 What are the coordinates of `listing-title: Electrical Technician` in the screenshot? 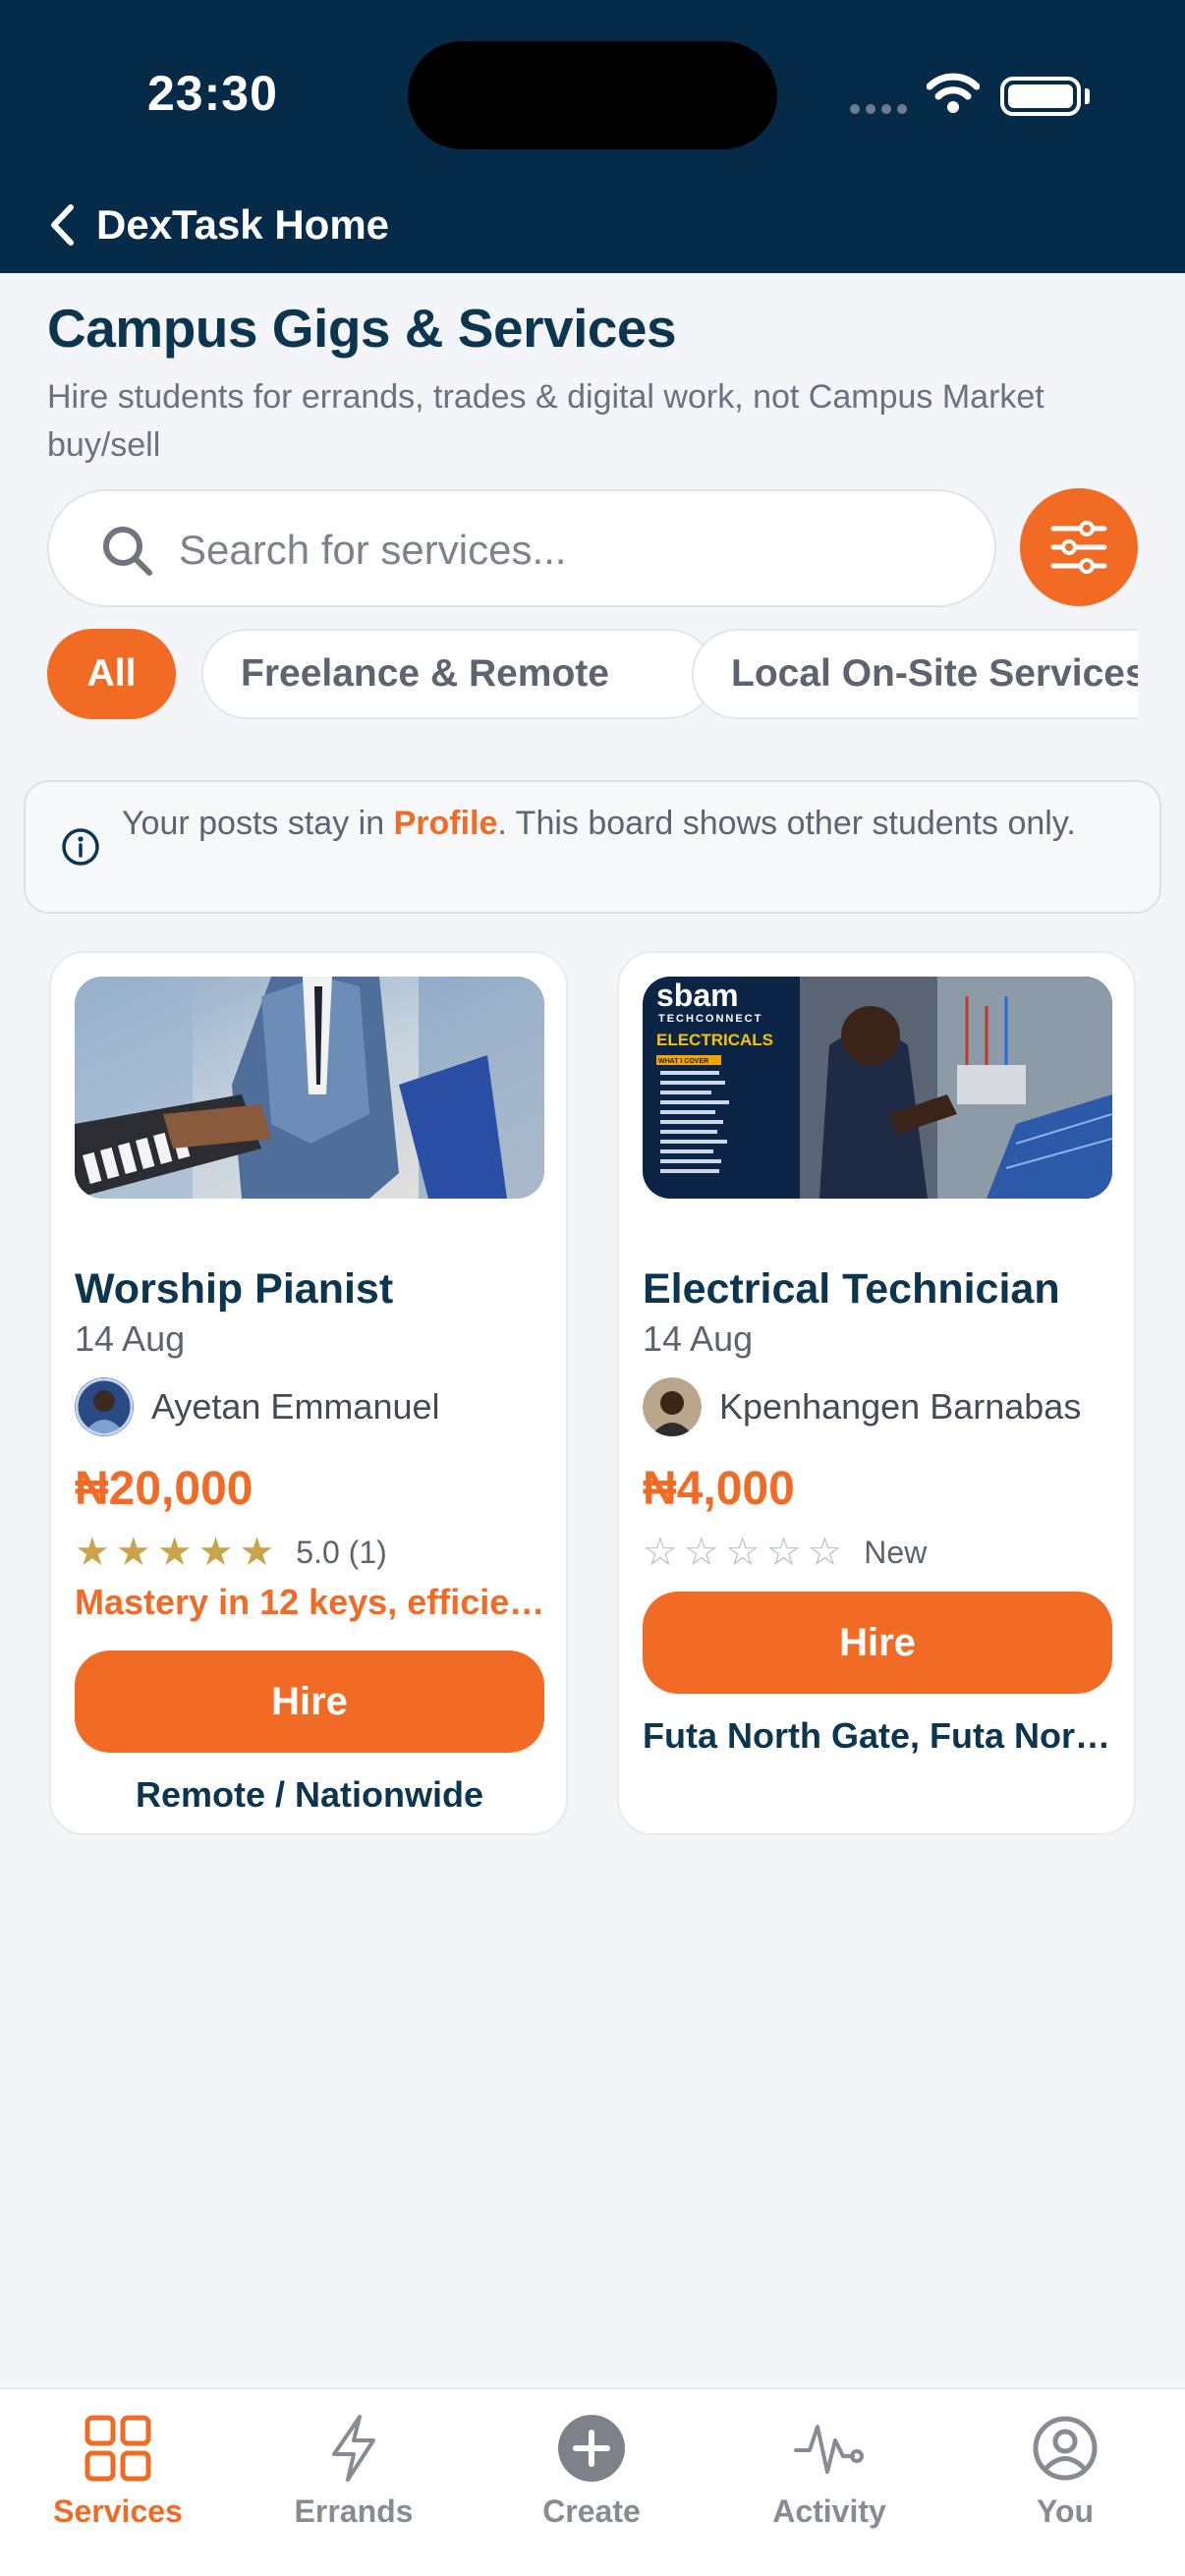 It's located at (852, 1289).